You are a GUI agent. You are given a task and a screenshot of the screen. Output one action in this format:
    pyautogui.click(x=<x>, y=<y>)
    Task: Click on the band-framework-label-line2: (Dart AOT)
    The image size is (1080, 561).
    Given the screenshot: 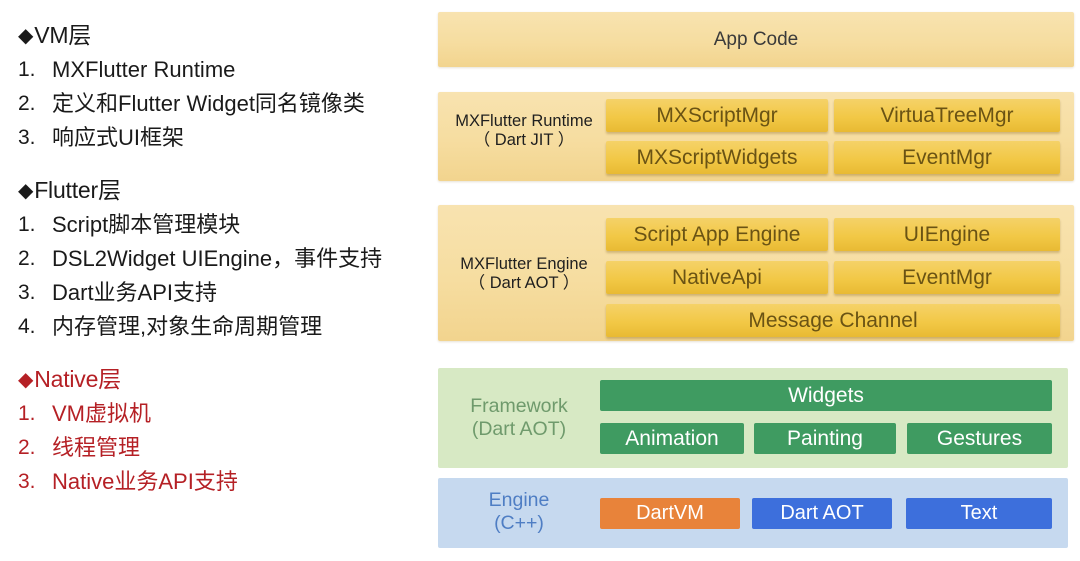 What is the action you would take?
    pyautogui.click(x=519, y=429)
    